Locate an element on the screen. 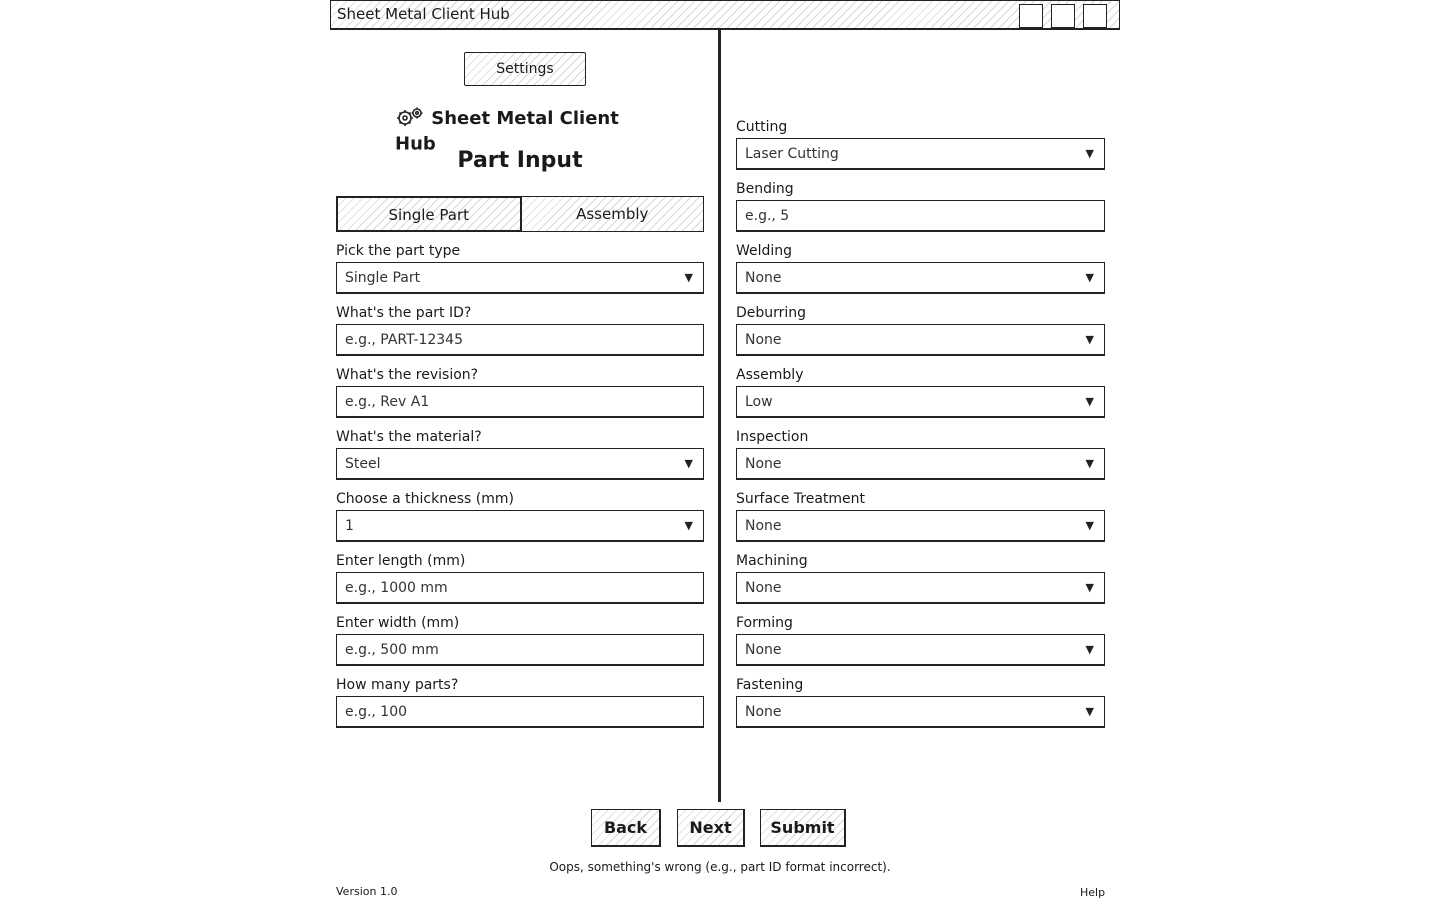 This screenshot has width=1440, height=900. machining-select: None ▼ is located at coordinates (920, 588).